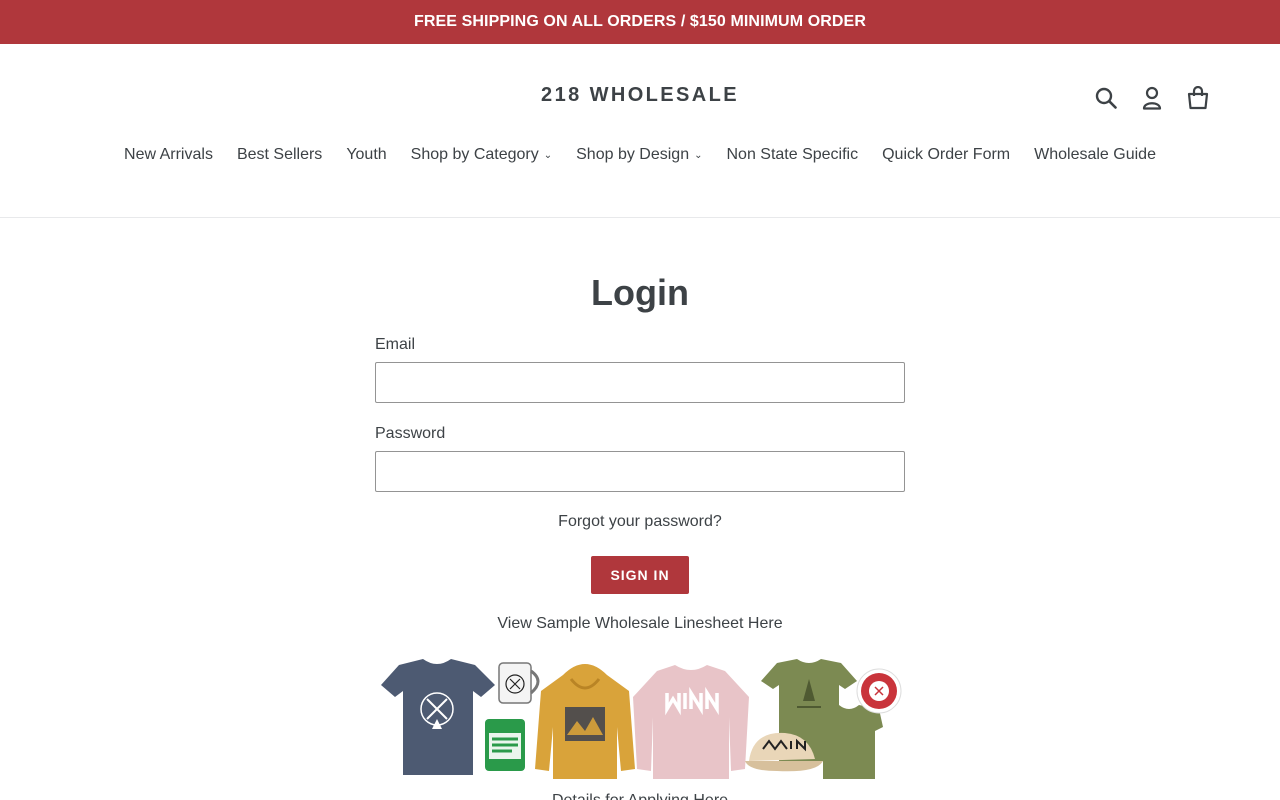  Describe the element at coordinates (640, 575) in the screenshot. I see `sign-in-button: SIGN IN` at that location.